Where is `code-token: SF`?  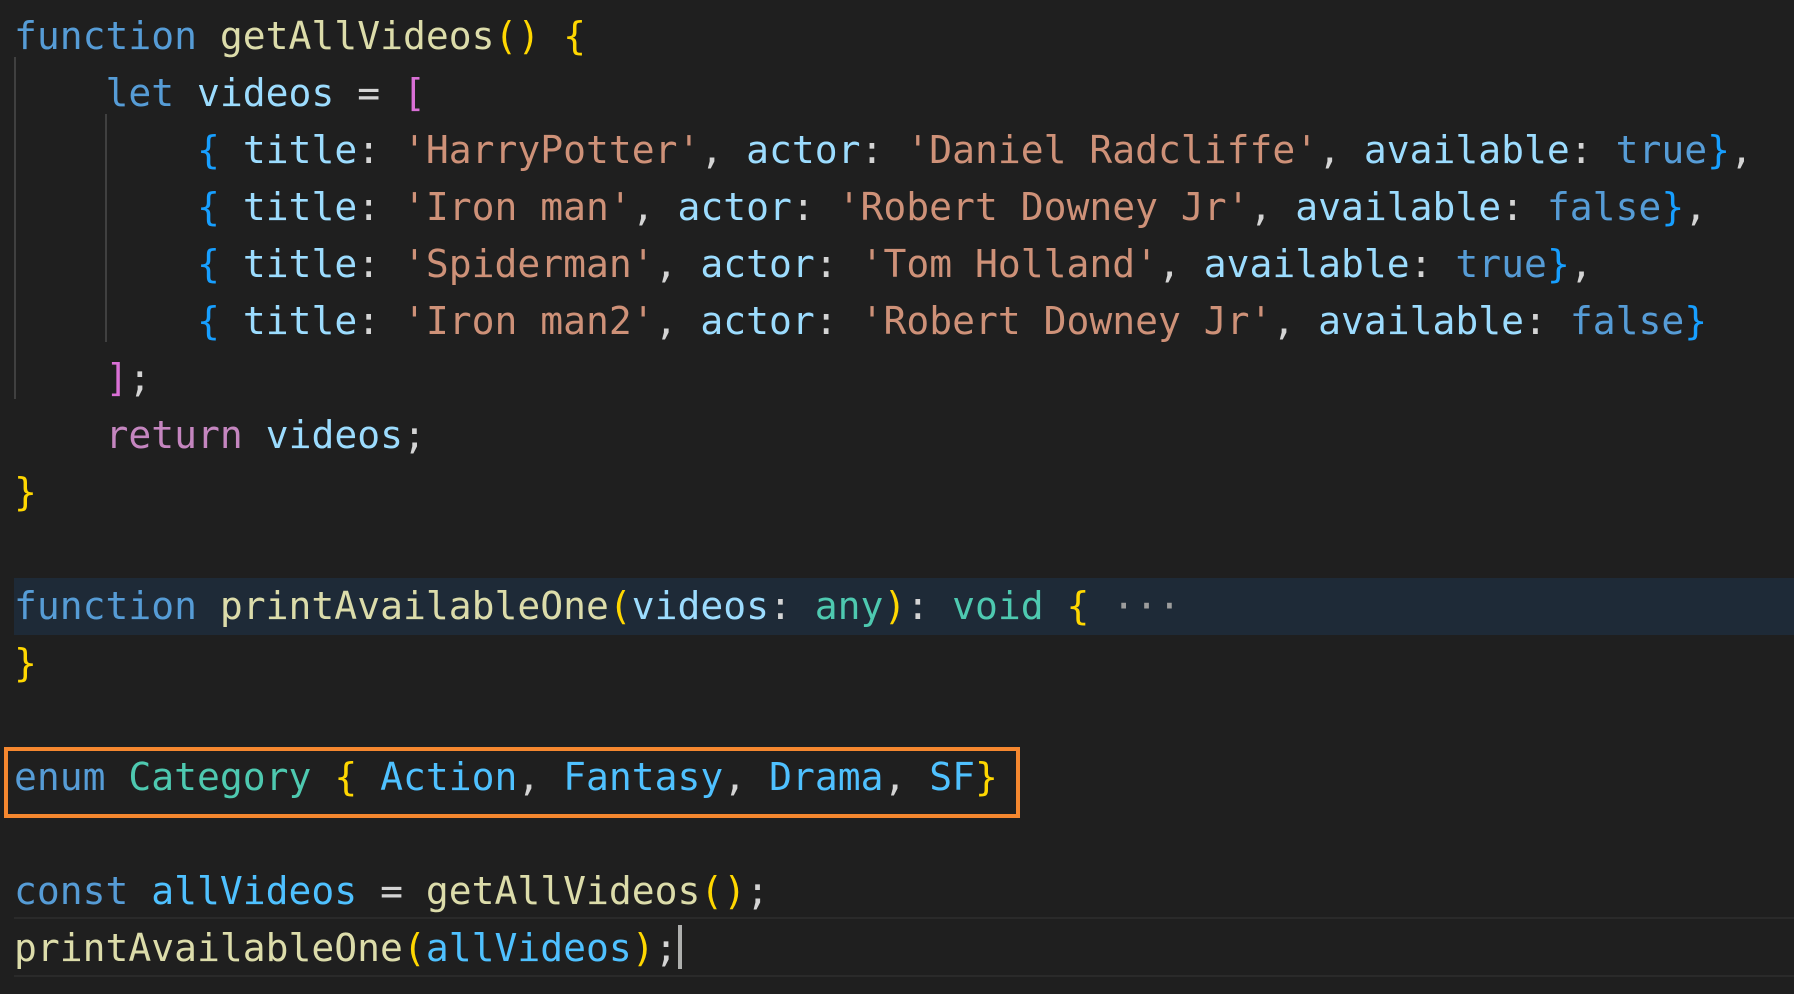 code-token: SF is located at coordinates (952, 777).